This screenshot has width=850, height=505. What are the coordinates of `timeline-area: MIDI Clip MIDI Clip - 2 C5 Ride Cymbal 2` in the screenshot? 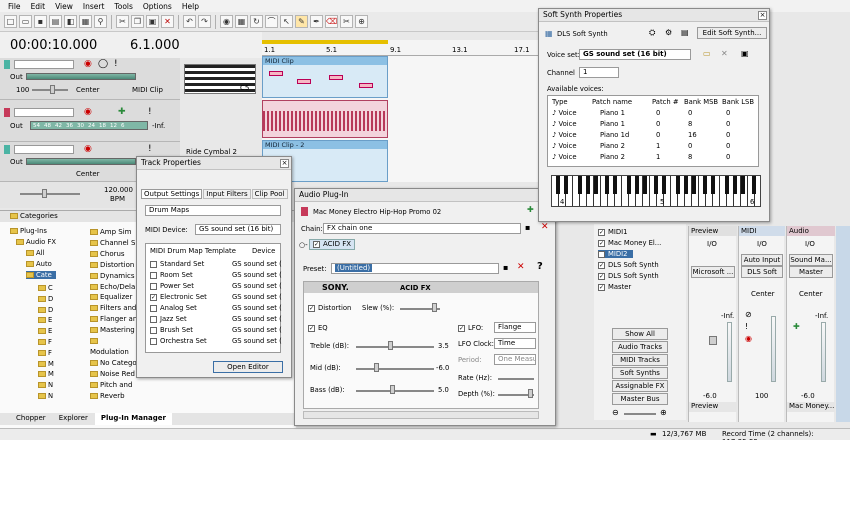 It's located at (362, 119).